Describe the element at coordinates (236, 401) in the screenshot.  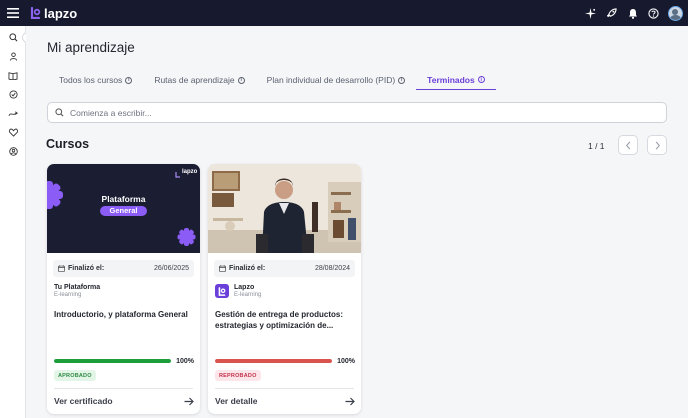
I see `action-label: Ver detalle` at that location.